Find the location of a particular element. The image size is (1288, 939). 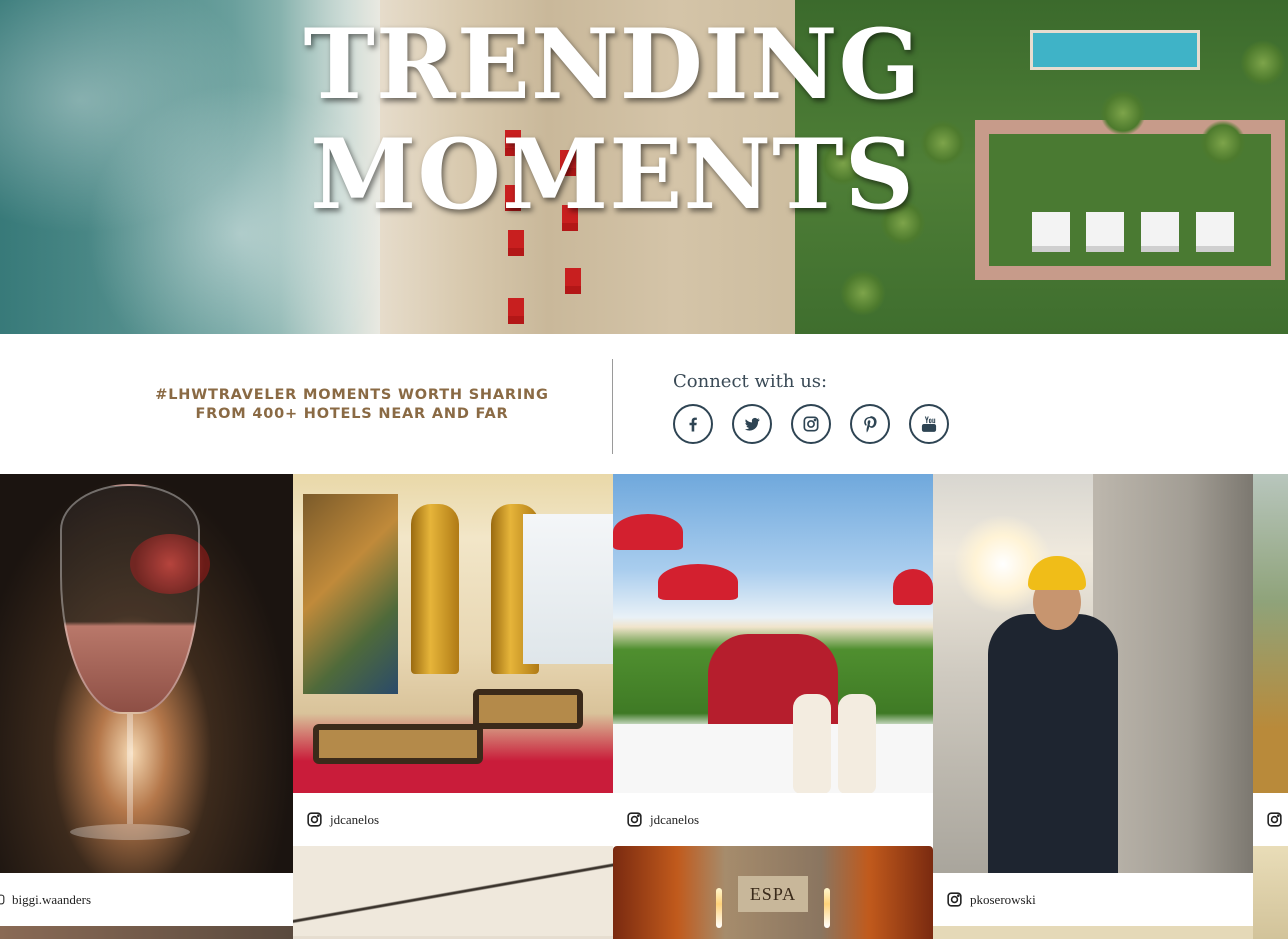

twitter-icon is located at coordinates (752, 424).